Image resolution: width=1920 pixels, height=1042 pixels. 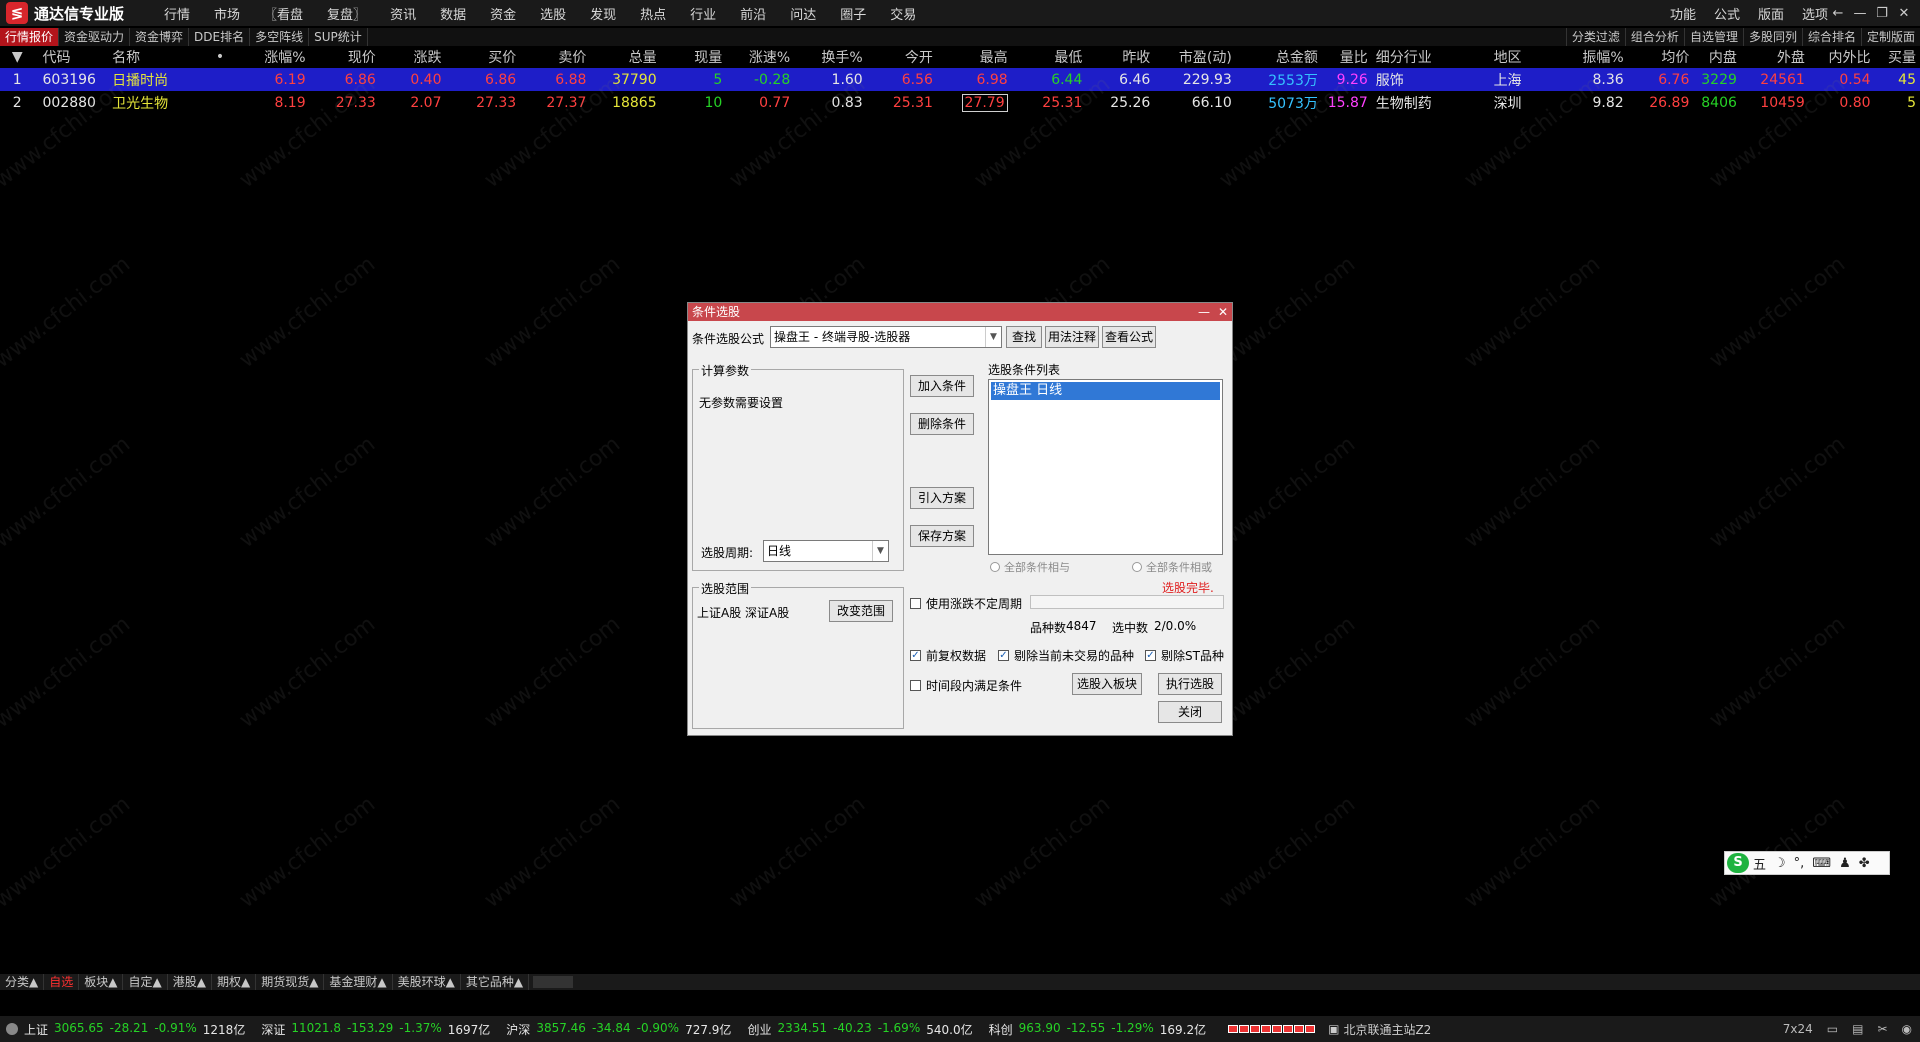 What do you see at coordinates (145, 982) in the screenshot?
I see `category-tab-3: 自定▲` at bounding box center [145, 982].